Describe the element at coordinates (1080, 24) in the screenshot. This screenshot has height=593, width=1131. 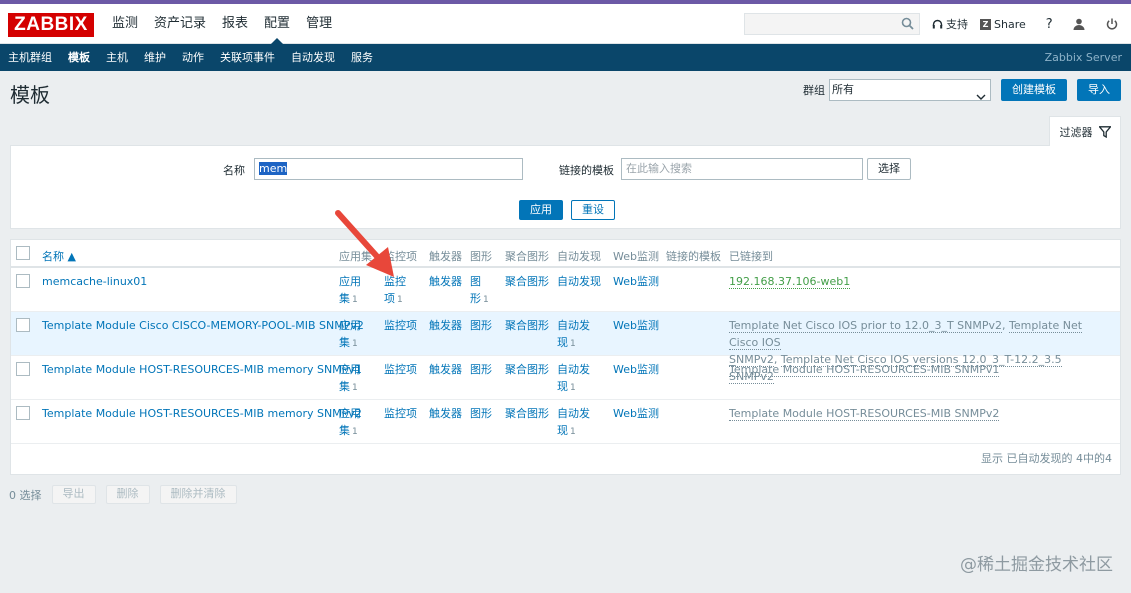
I see `user-profile-icon` at that location.